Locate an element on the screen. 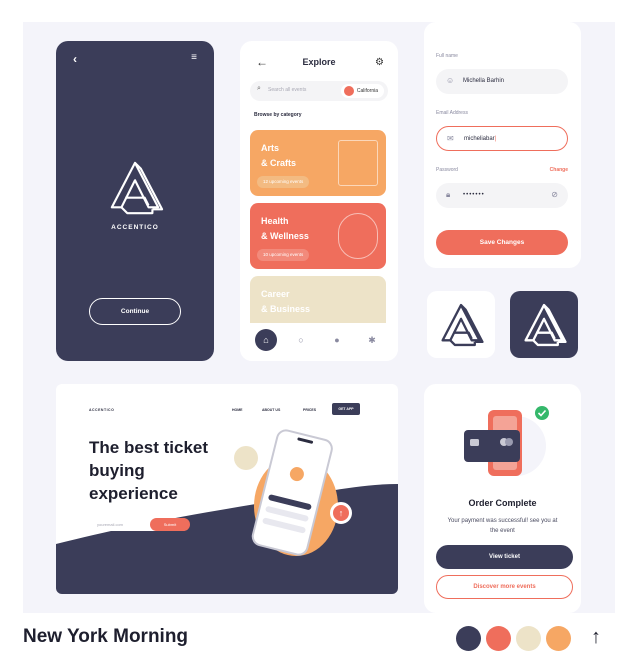  landing-headline: The best ticket buying experience is located at coordinates (149, 470).